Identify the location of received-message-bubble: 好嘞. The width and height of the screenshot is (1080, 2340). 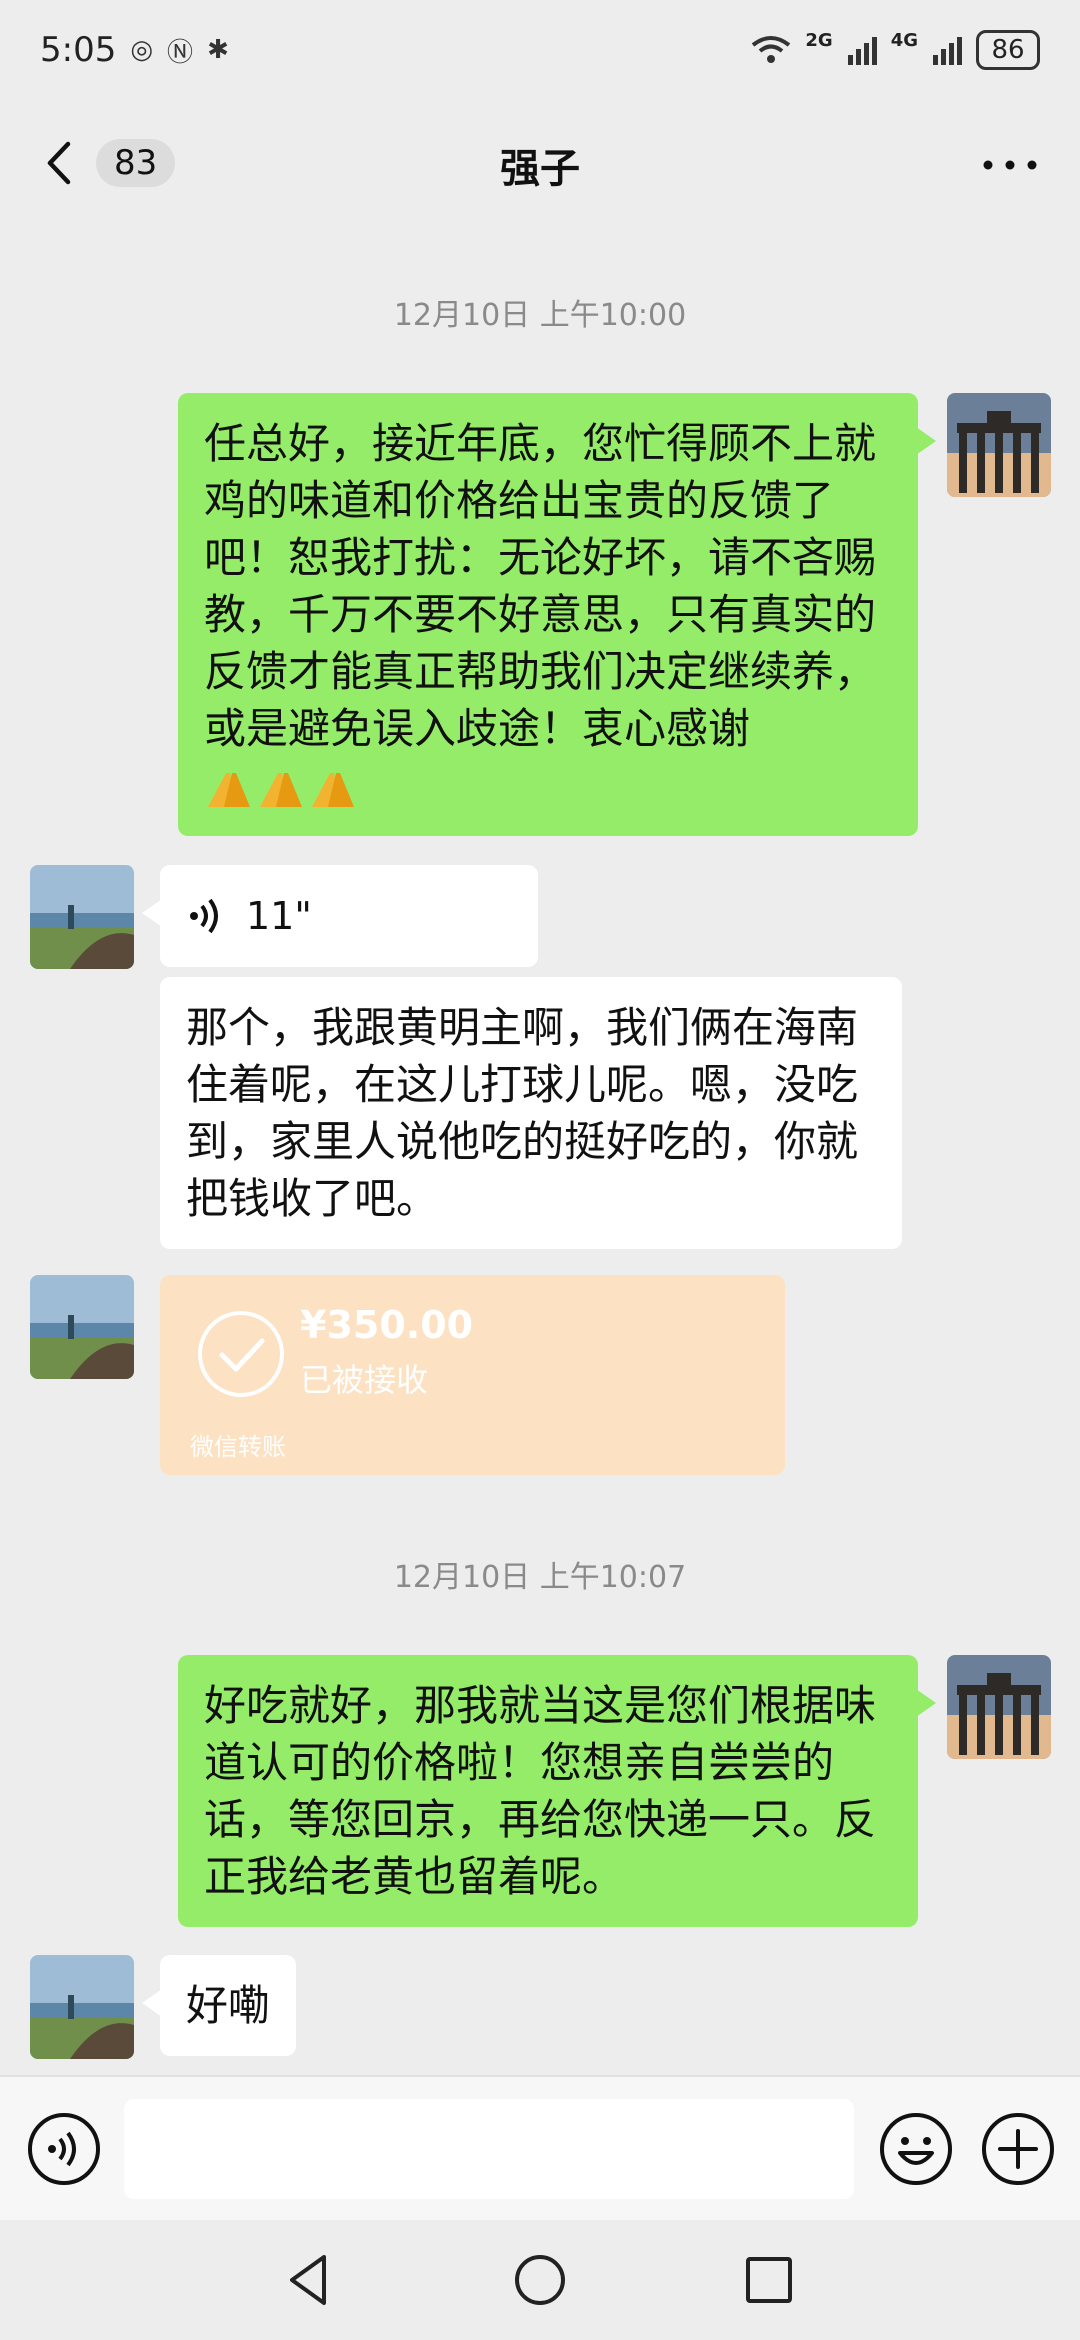
(219, 2005).